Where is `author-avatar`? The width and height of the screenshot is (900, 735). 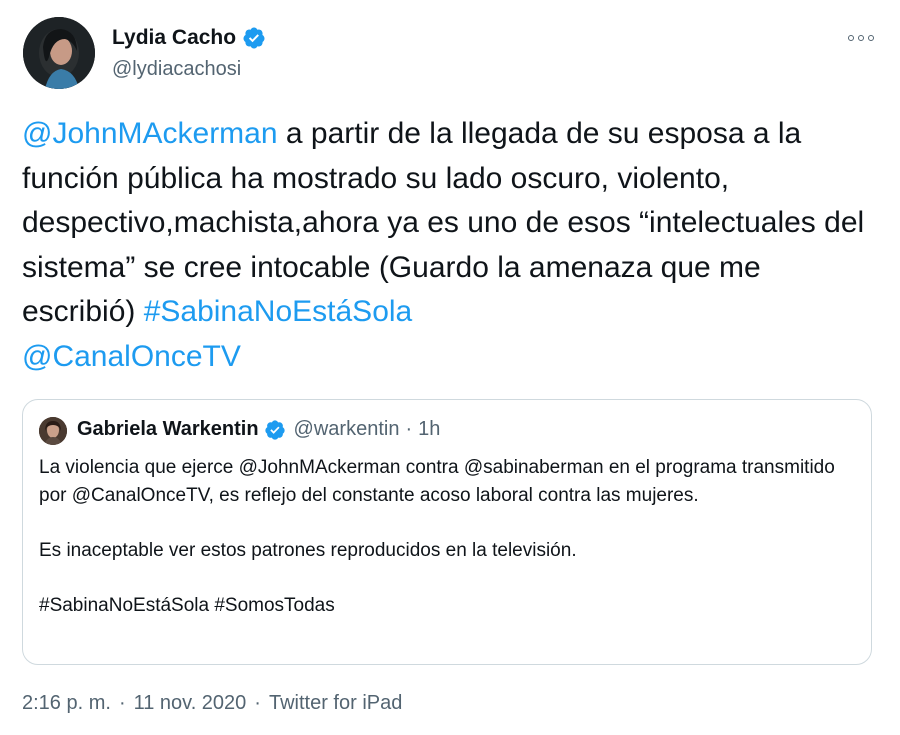 author-avatar is located at coordinates (59, 53).